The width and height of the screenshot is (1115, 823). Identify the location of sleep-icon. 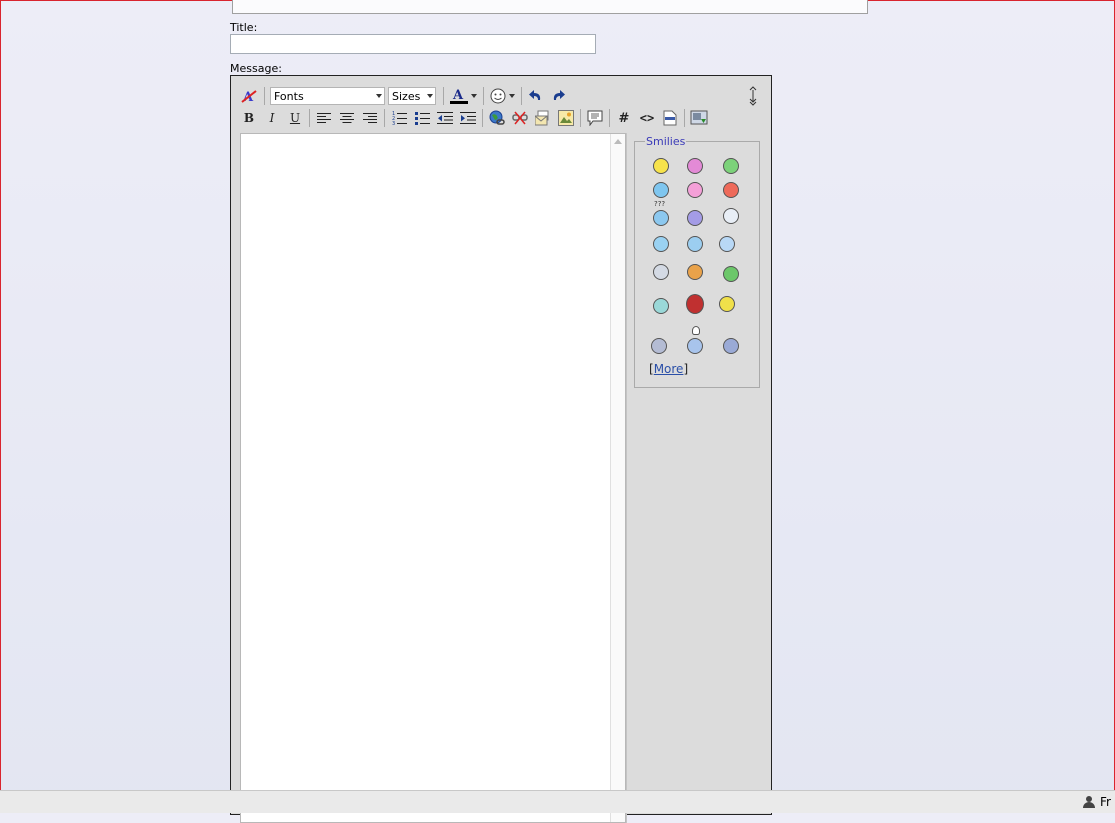
(659, 346).